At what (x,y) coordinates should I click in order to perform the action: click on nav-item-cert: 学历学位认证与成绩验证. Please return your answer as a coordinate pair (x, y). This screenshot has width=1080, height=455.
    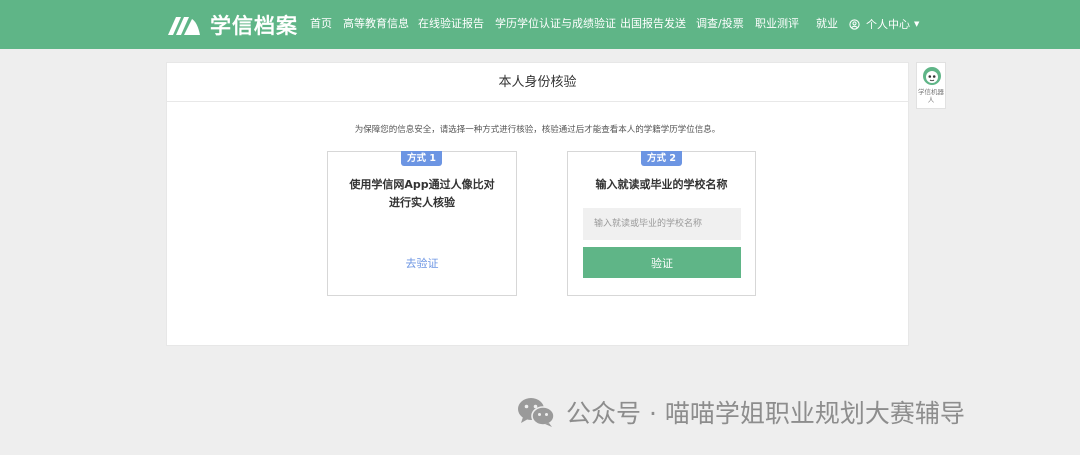
    Looking at the image, I should click on (555, 24).